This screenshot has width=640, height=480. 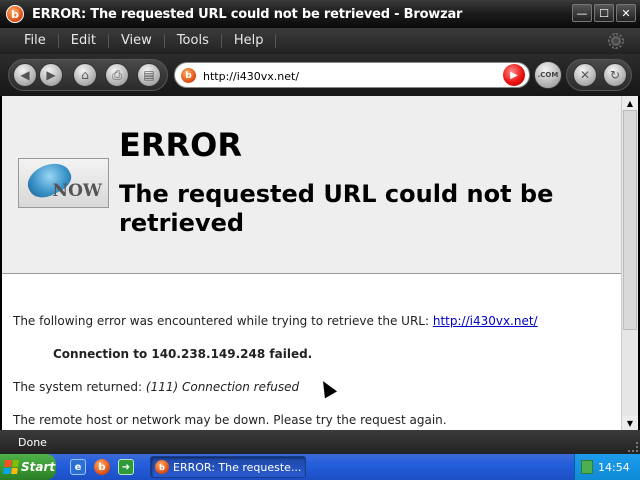 I want to click on go-button: ▶, so click(x=514, y=75).